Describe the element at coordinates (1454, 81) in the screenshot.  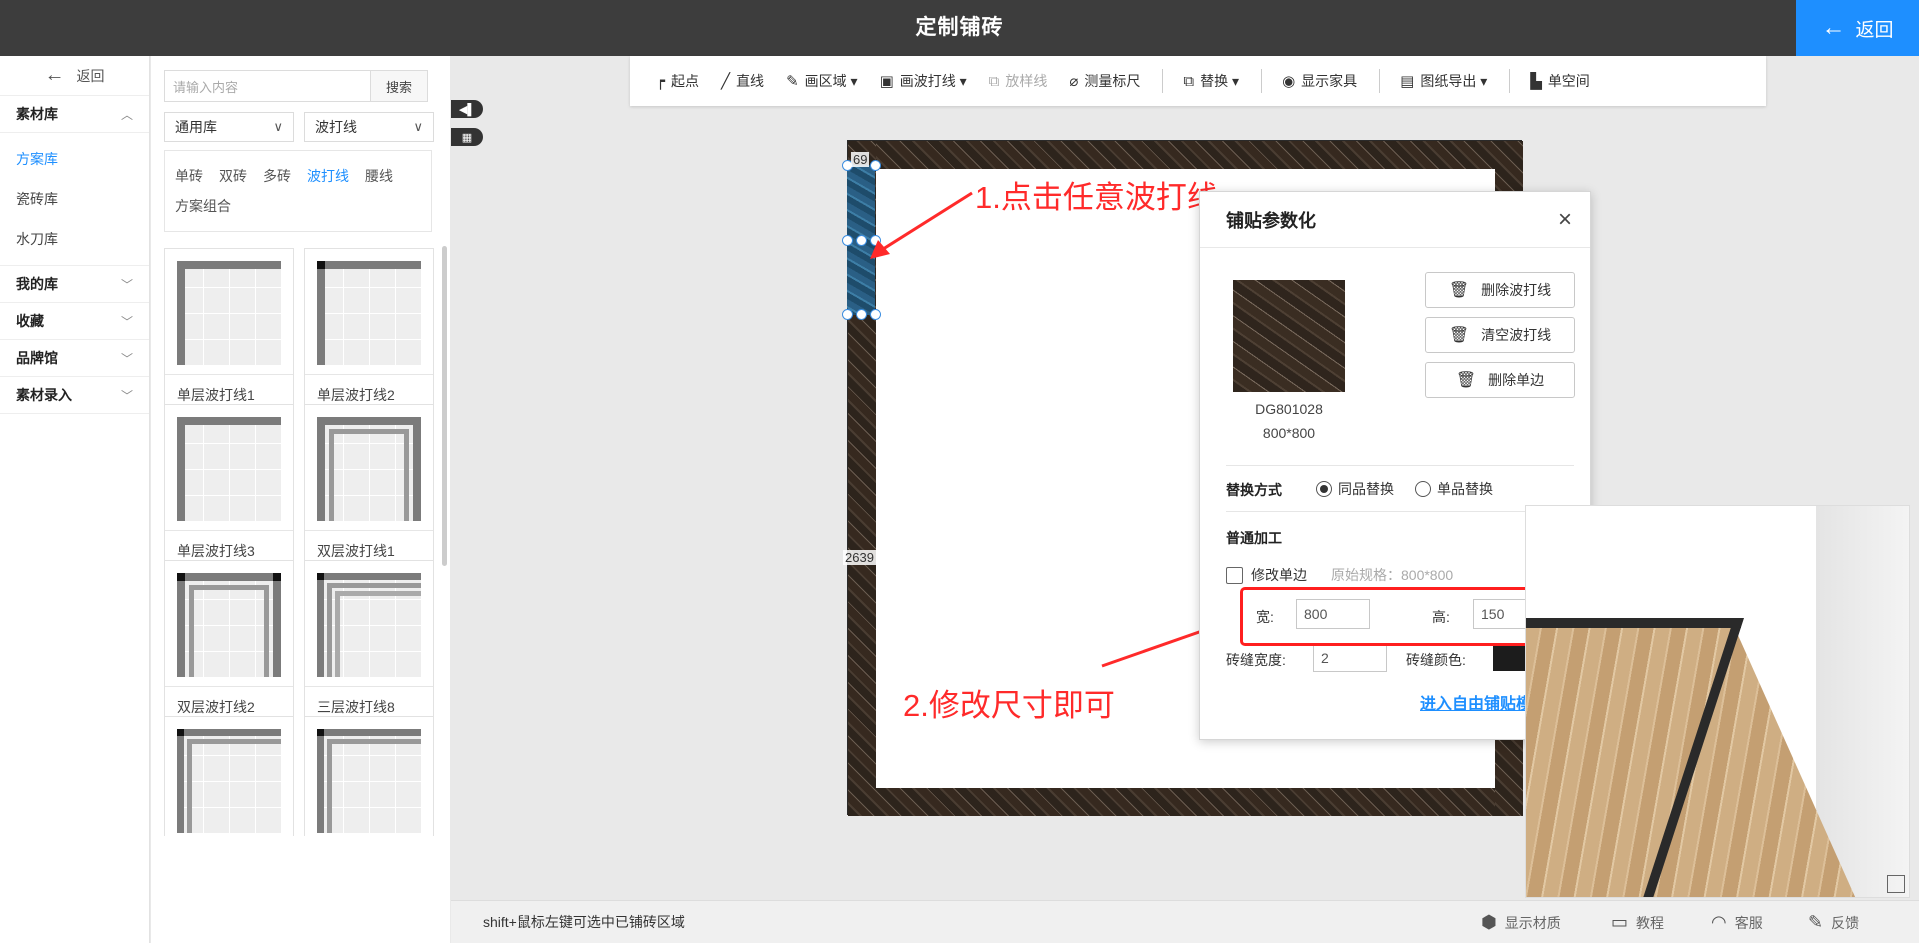
I see `tool-label: 图纸导出 ▾` at that location.